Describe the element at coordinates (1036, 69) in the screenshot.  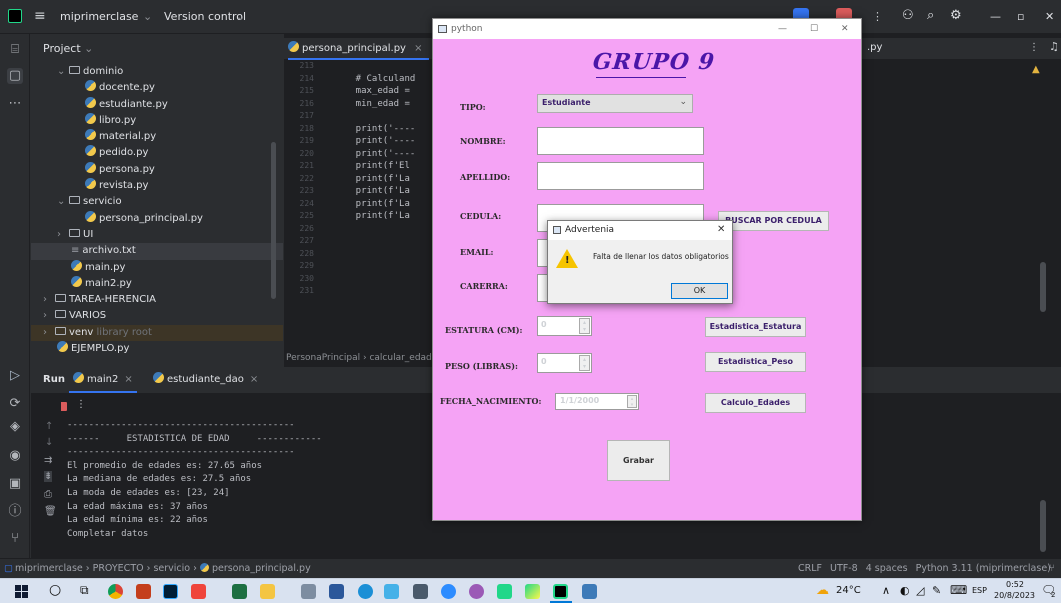
I see `warning-marker-icon: ▲` at that location.